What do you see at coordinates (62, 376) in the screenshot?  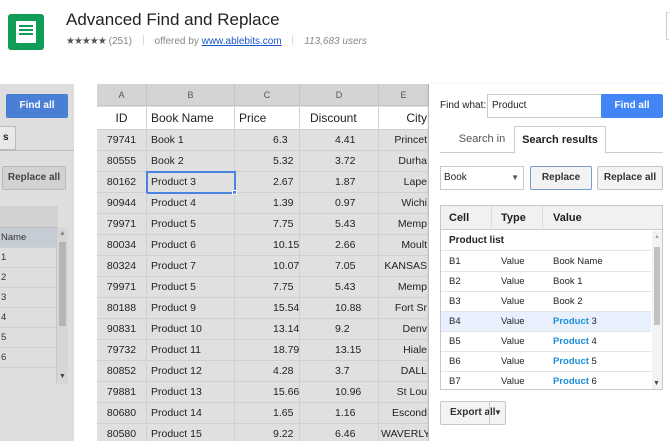 I see `scroll-down-icon: ▼` at bounding box center [62, 376].